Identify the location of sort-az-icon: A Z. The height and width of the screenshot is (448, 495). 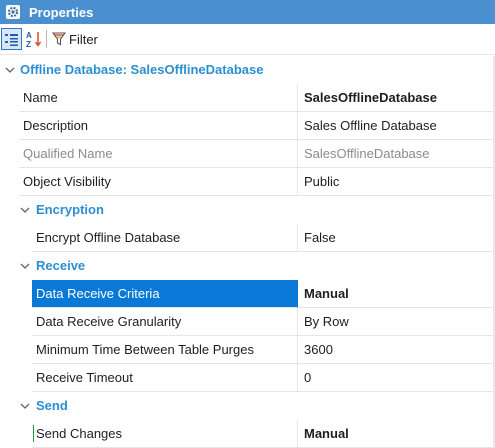
(33, 39).